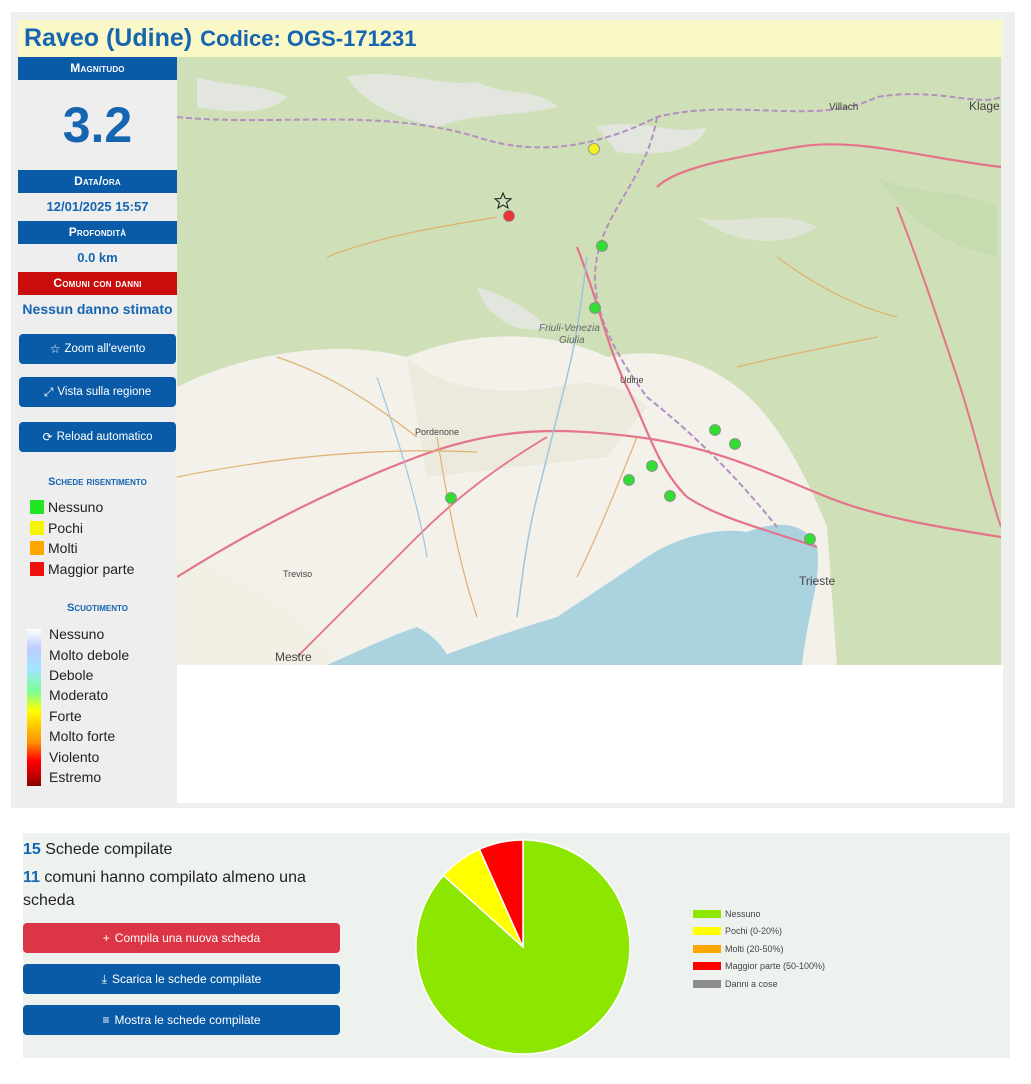 The height and width of the screenshot is (1084, 1031). I want to click on pie-legend-label: Pochi (0-20%), so click(754, 931).